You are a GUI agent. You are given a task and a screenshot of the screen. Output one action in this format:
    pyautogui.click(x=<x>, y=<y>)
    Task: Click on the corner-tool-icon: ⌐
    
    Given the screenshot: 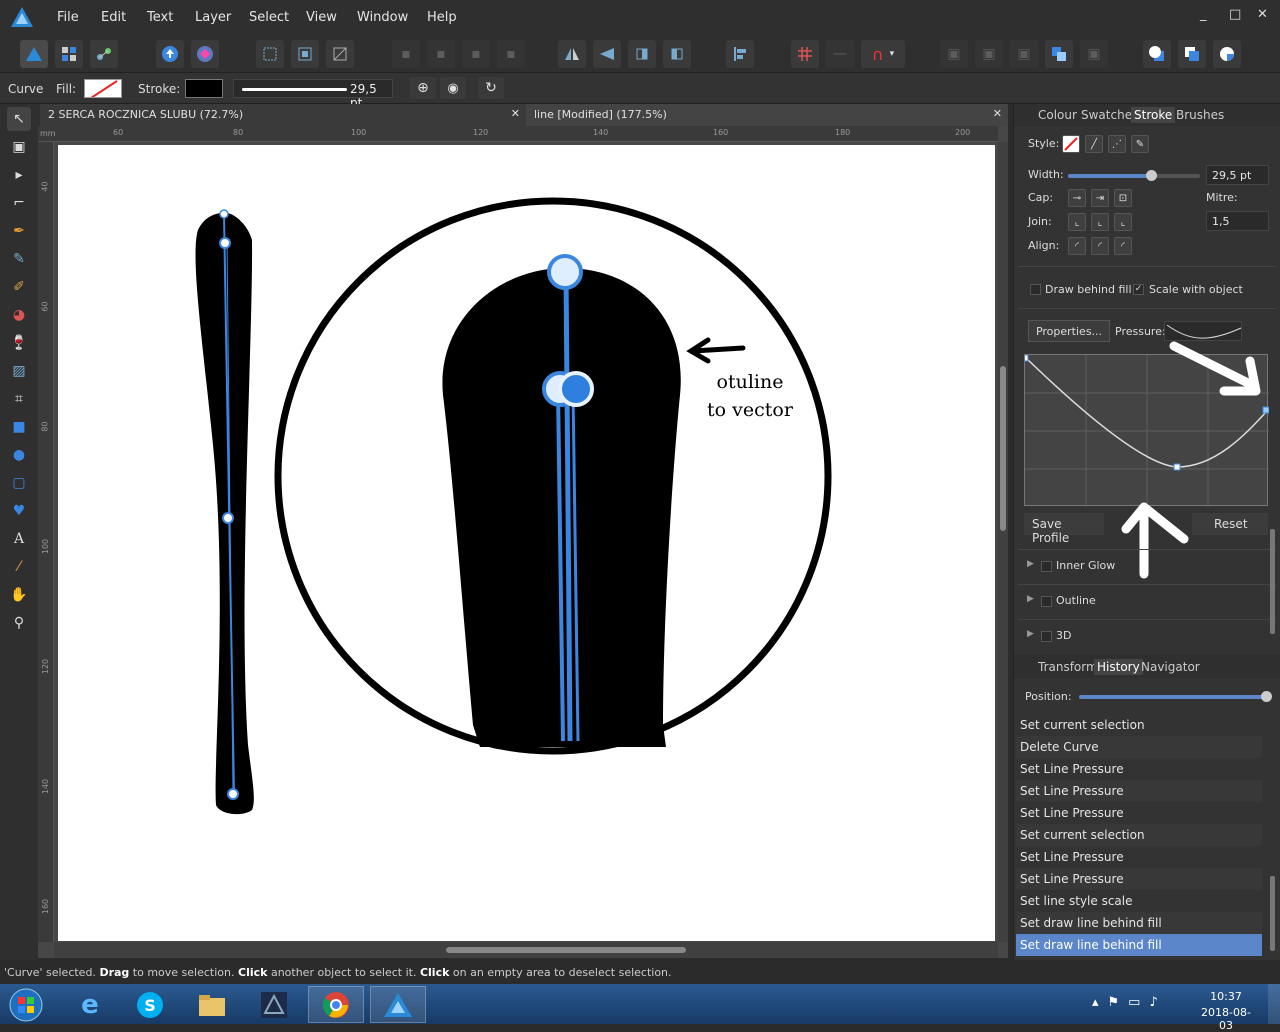 What is the action you would take?
    pyautogui.click(x=19, y=203)
    